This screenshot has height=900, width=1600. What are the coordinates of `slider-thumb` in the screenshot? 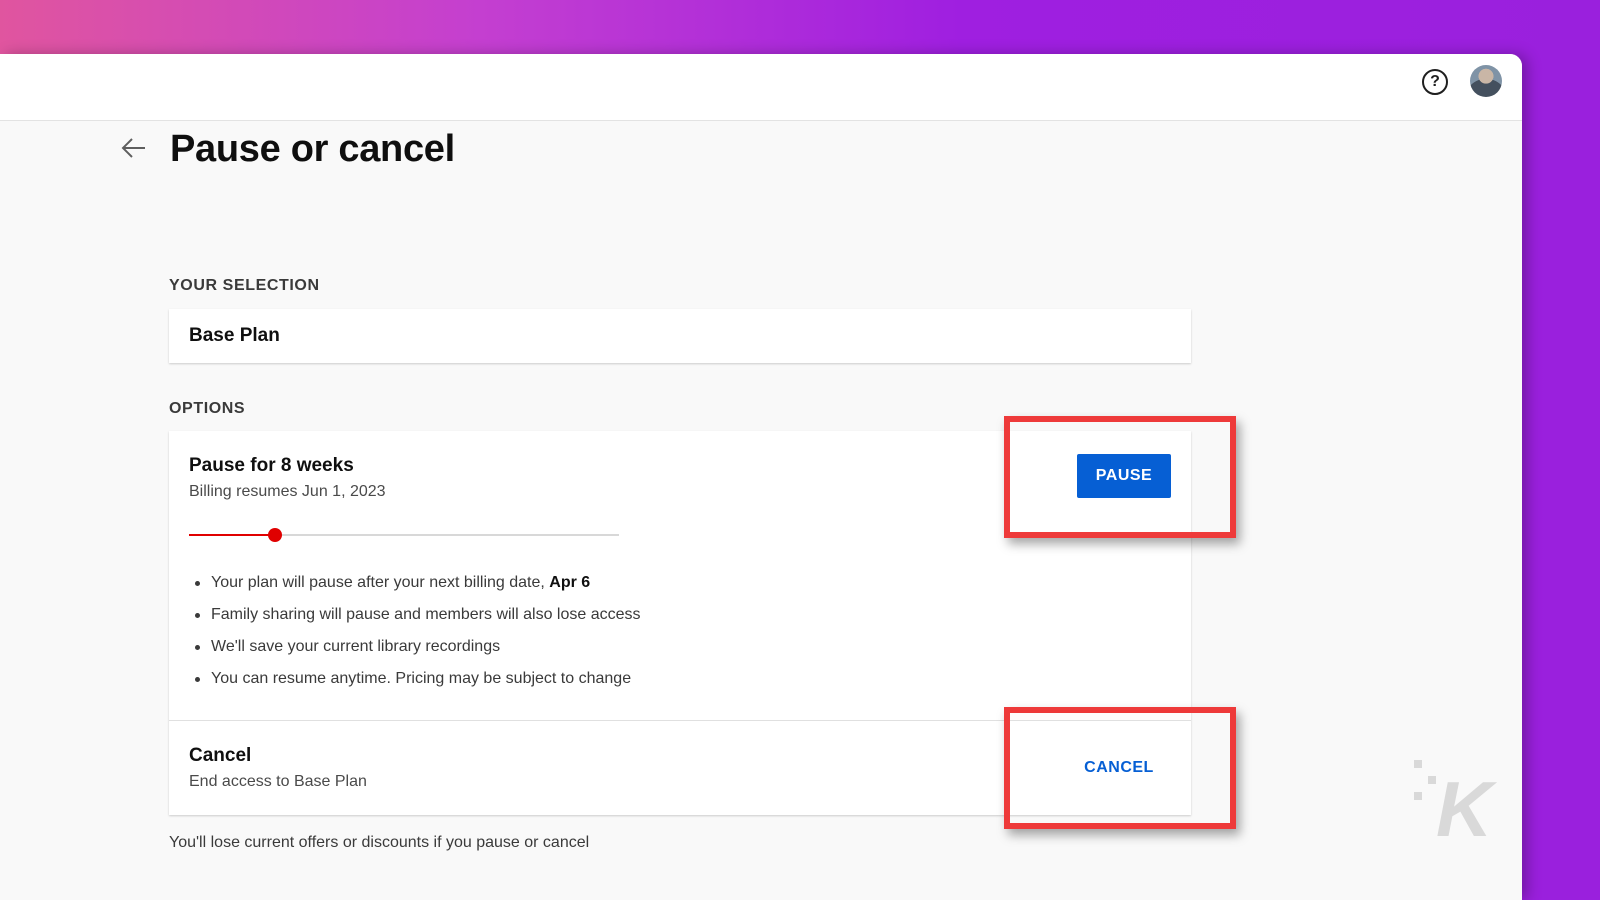 It's located at (275, 535).